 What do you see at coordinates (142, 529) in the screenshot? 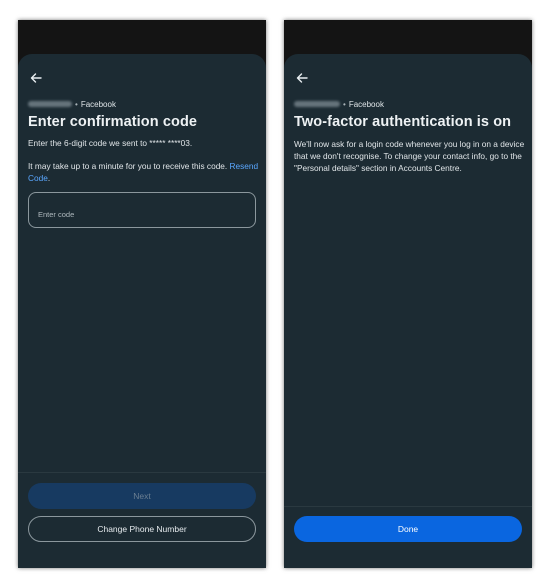
I see `change-phone-number-button: Change Phone Number` at bounding box center [142, 529].